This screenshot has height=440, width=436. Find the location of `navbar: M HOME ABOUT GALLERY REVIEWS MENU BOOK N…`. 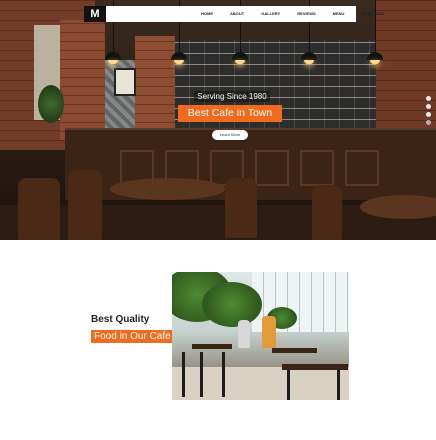

navbar: M HOME ABOUT GALLERY REVIEWS MENU BOOK N… is located at coordinates (234, 14).